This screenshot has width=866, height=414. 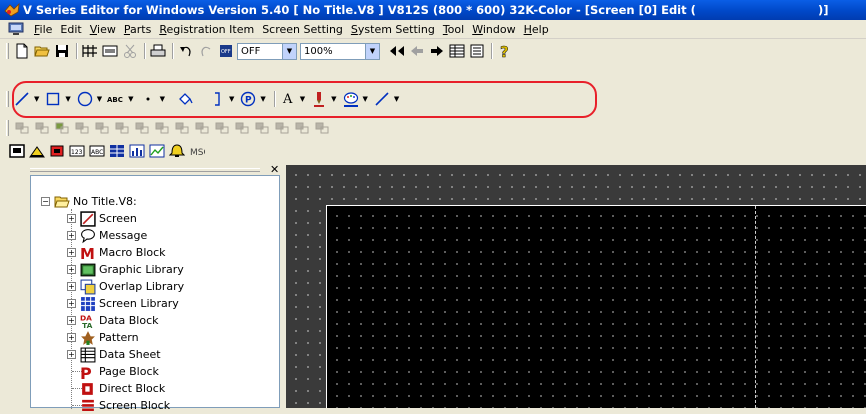 I want to click on tree-item: Screen Block, so click(x=125, y=405).